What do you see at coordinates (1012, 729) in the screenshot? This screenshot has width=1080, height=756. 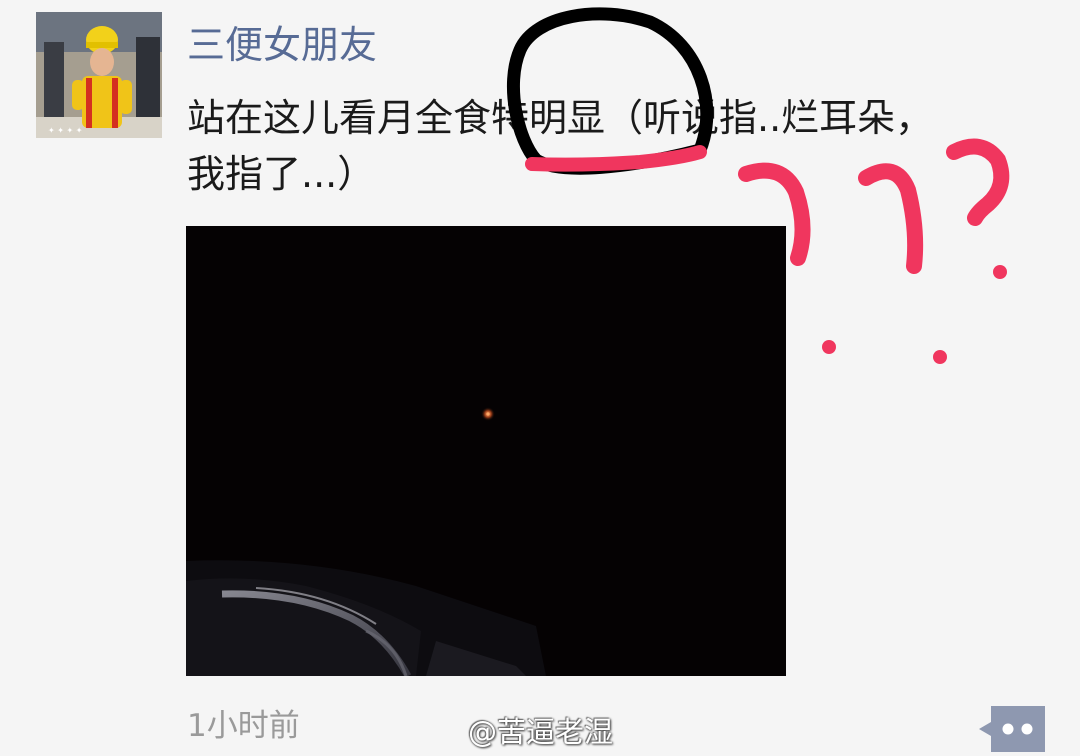 I see `comment-more-icon` at bounding box center [1012, 729].